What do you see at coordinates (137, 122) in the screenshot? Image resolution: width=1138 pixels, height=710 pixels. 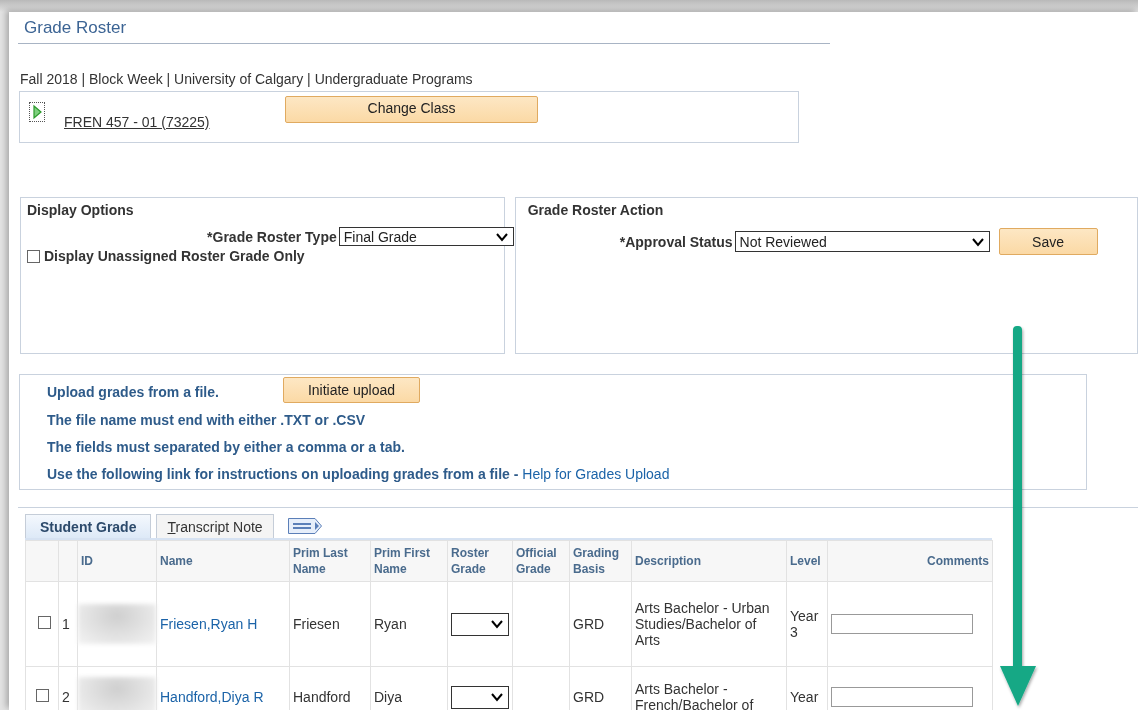 I see `class-link: FREN 457 - 01 (73225)` at bounding box center [137, 122].